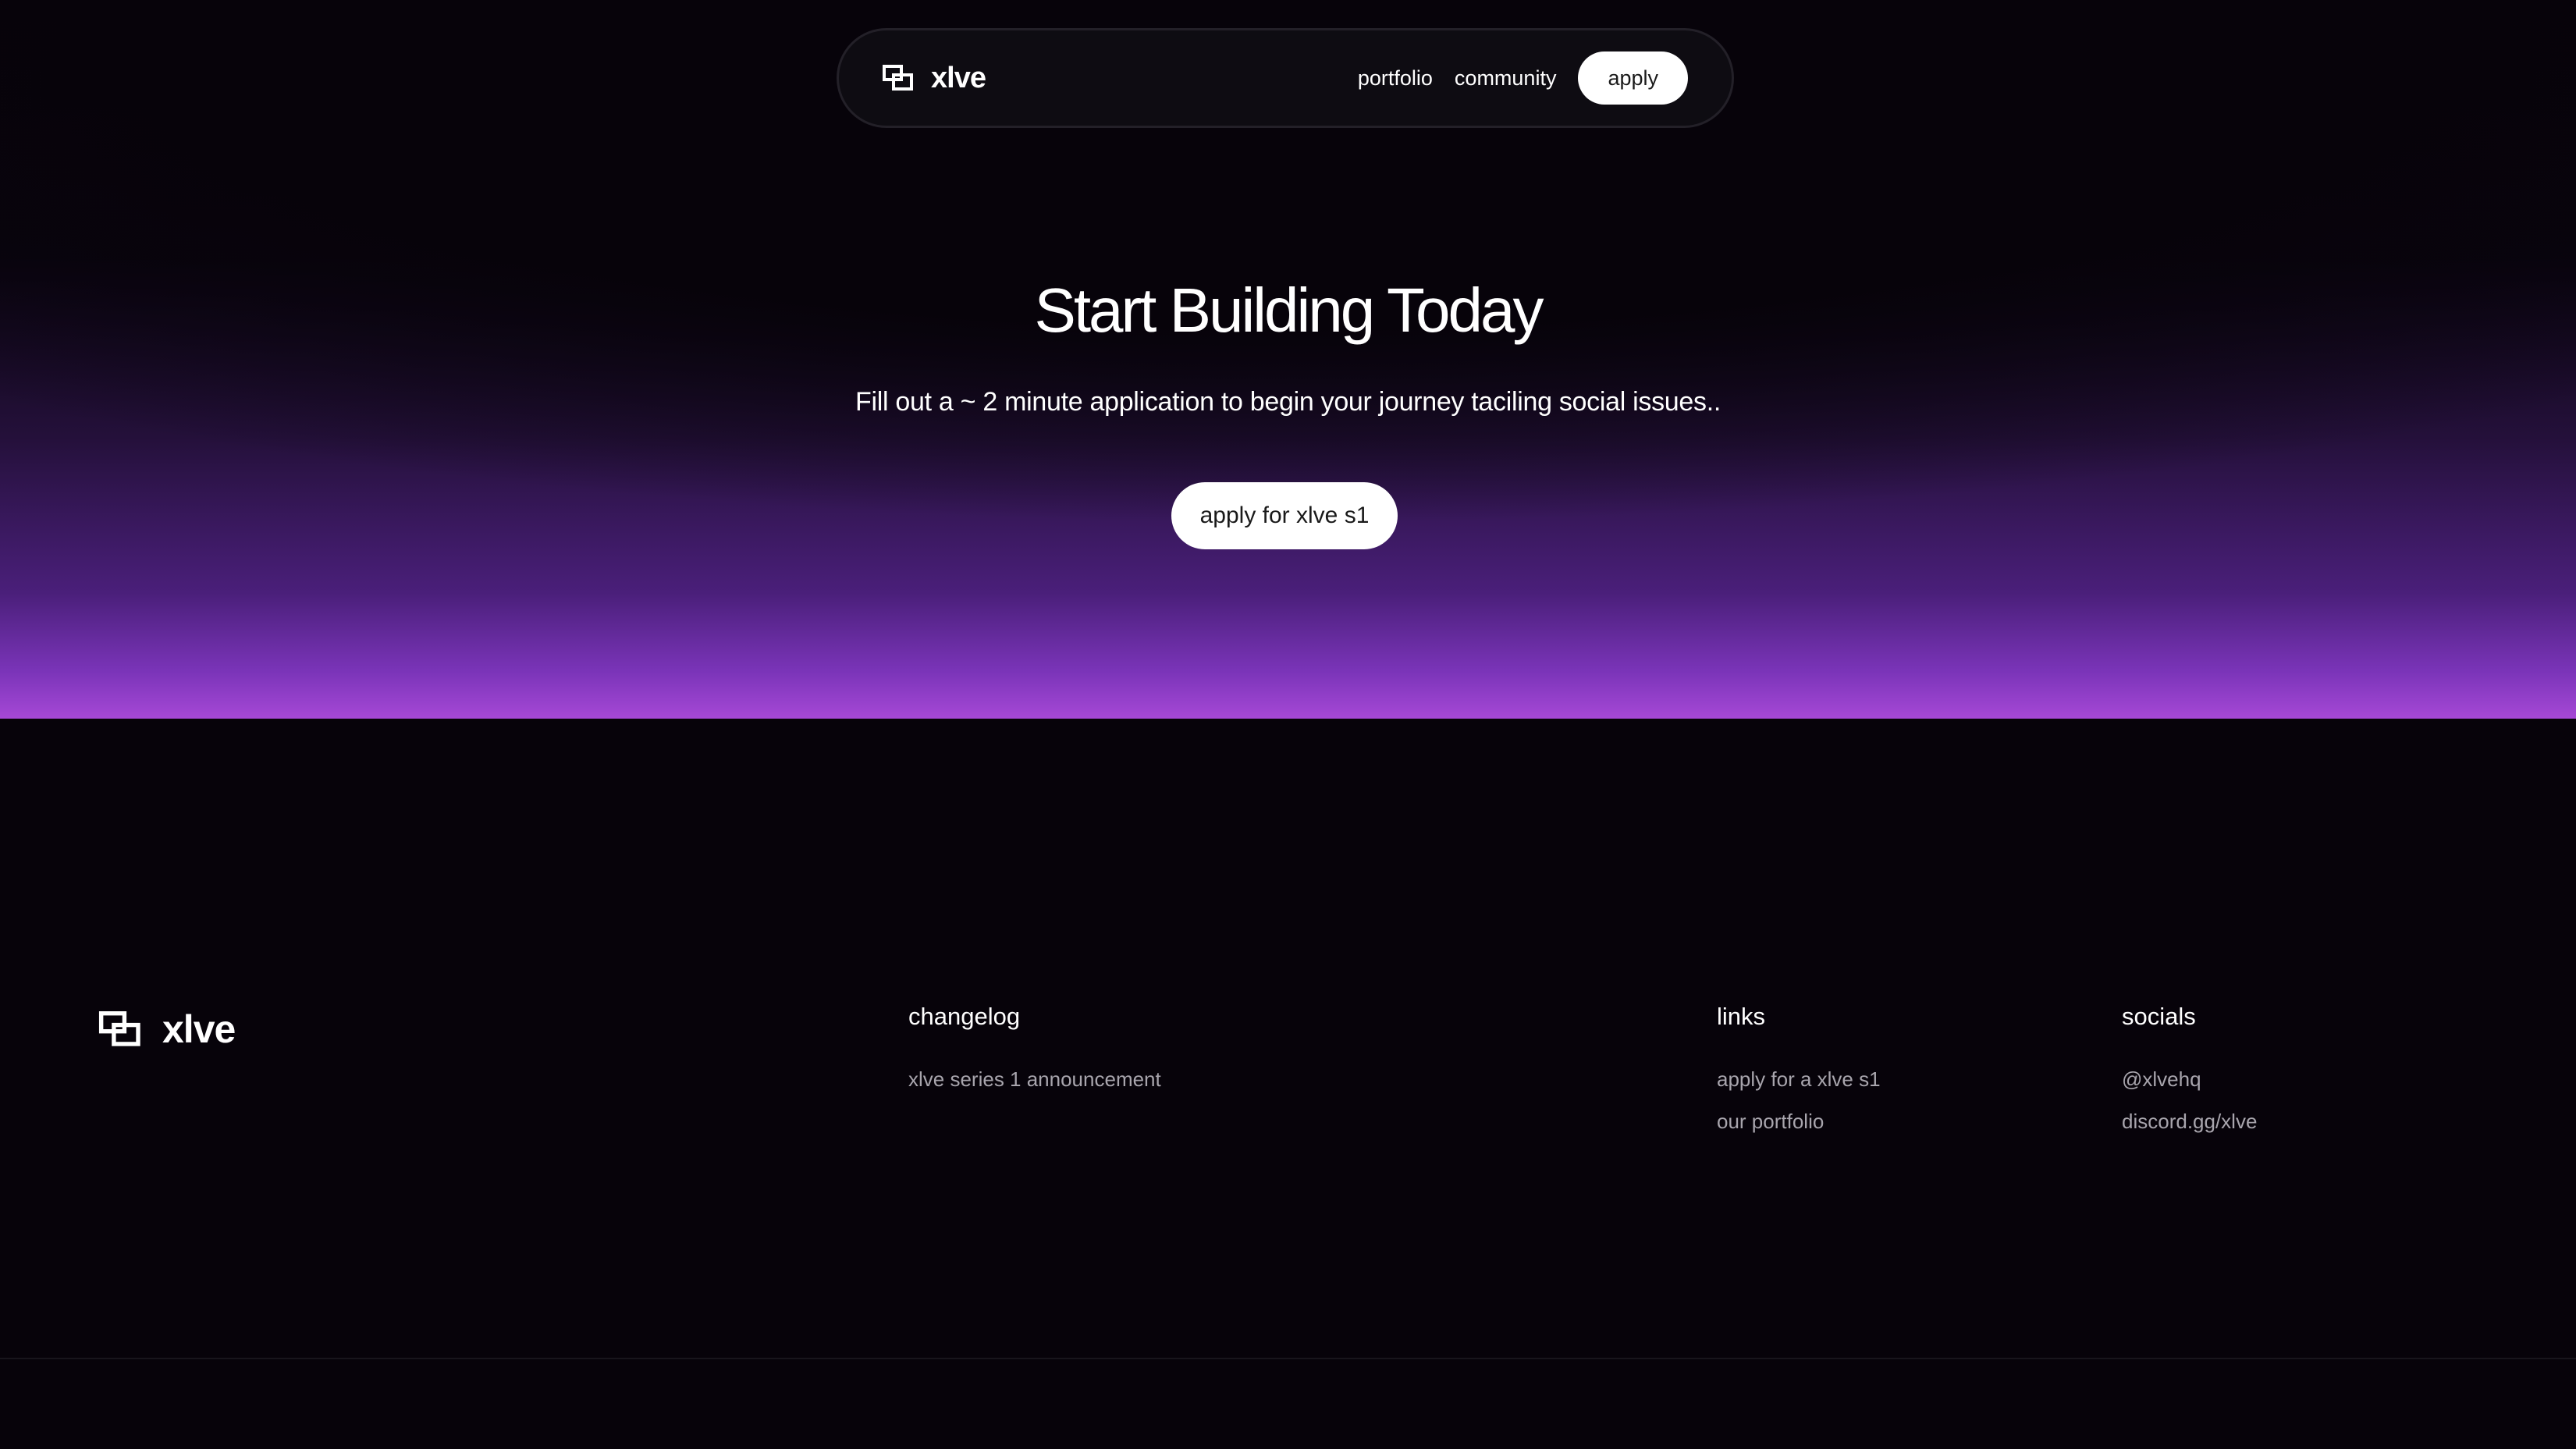  I want to click on nav-links: portfolio community apply, so click(1523, 78).